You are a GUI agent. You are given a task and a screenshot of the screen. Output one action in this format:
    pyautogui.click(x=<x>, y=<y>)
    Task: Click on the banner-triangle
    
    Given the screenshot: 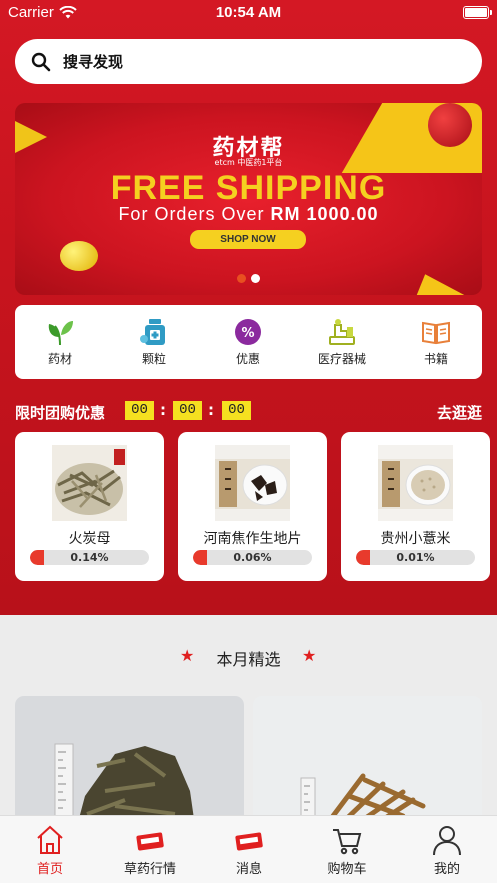 What is the action you would take?
    pyautogui.click(x=432, y=278)
    